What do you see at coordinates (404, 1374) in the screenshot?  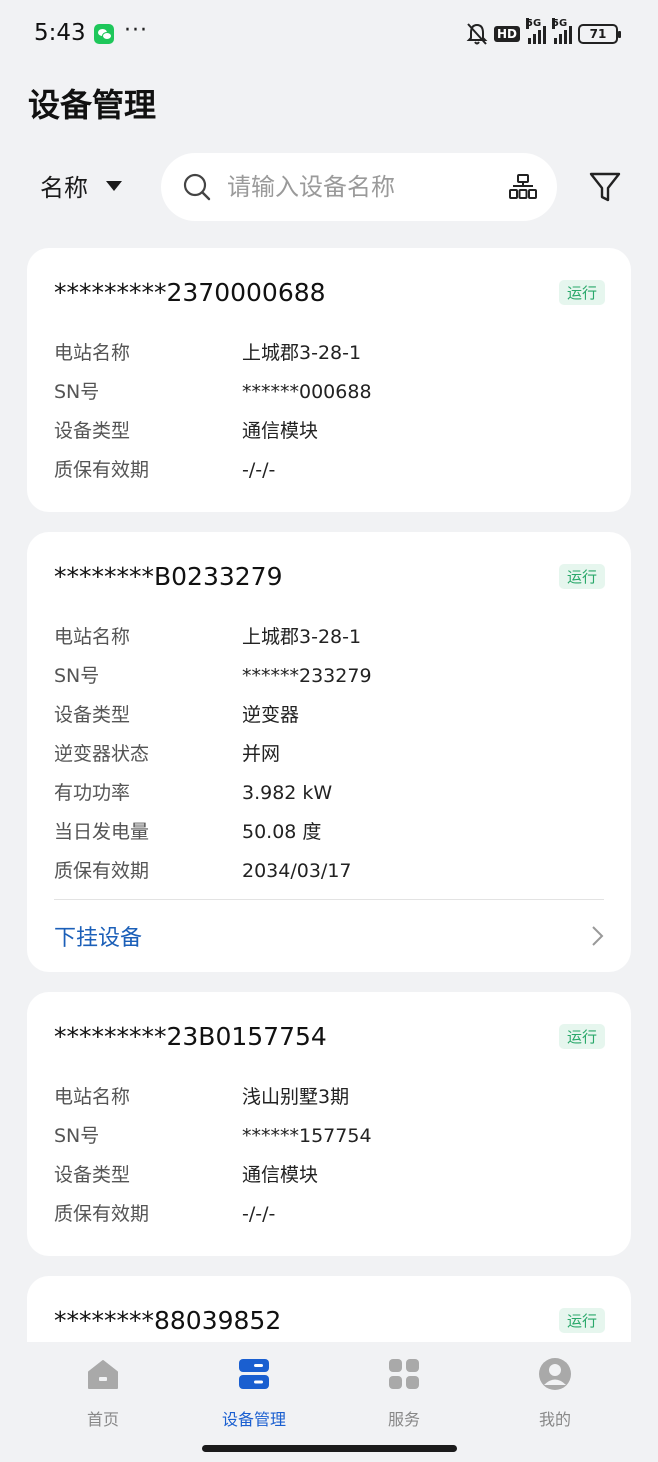 I see `service-icon` at bounding box center [404, 1374].